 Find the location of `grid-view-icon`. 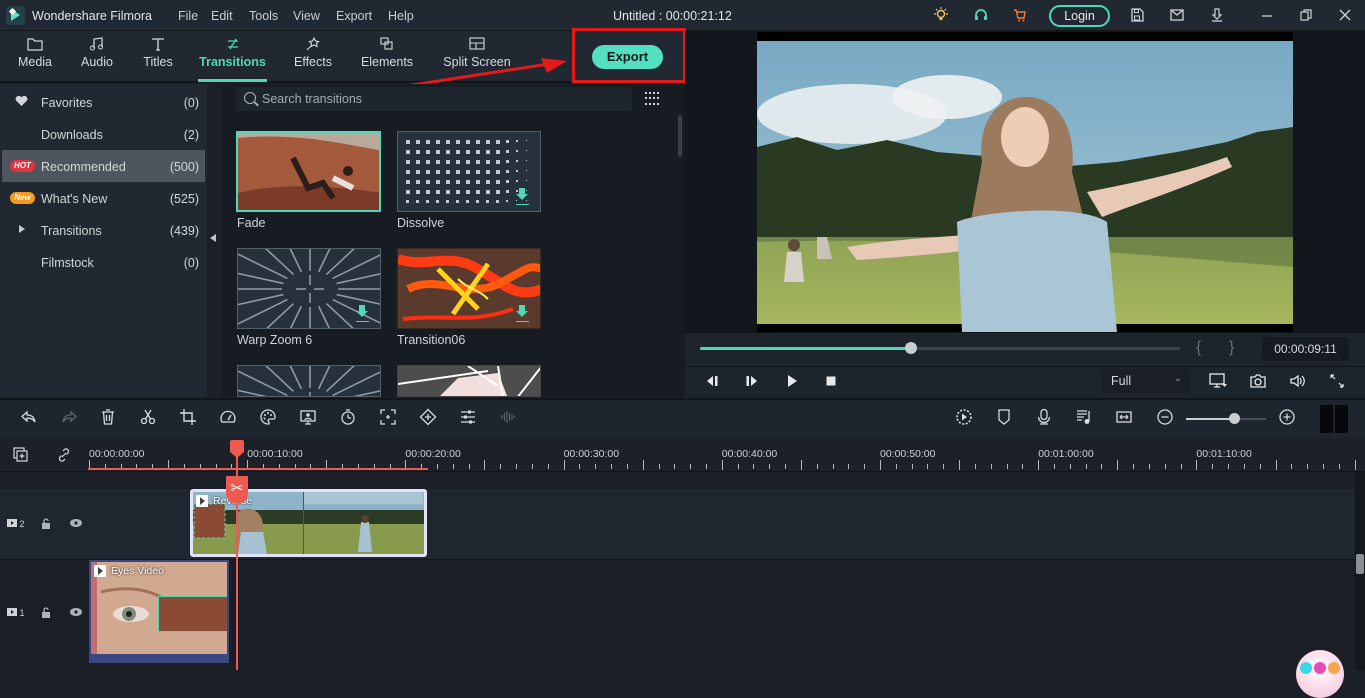

grid-view-icon is located at coordinates (653, 99).